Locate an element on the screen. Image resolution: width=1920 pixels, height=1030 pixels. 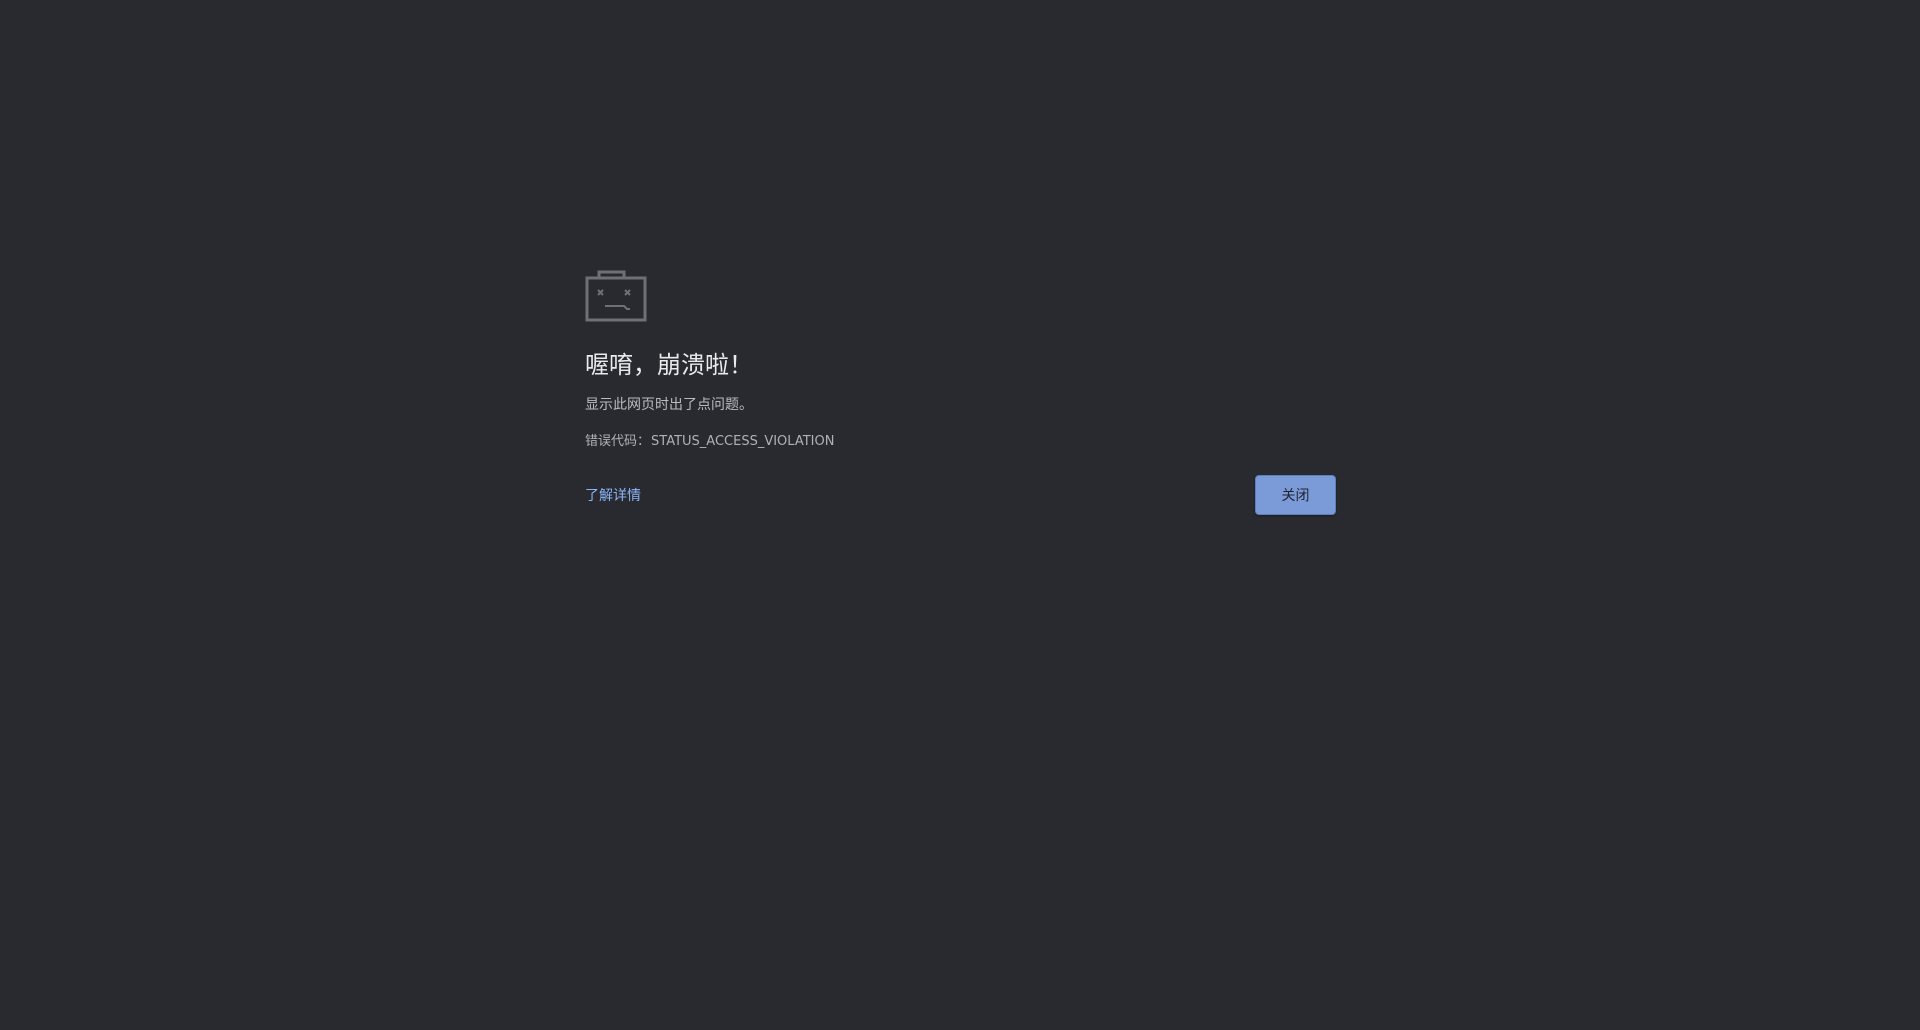
close-button: 关闭 is located at coordinates (1295, 495).